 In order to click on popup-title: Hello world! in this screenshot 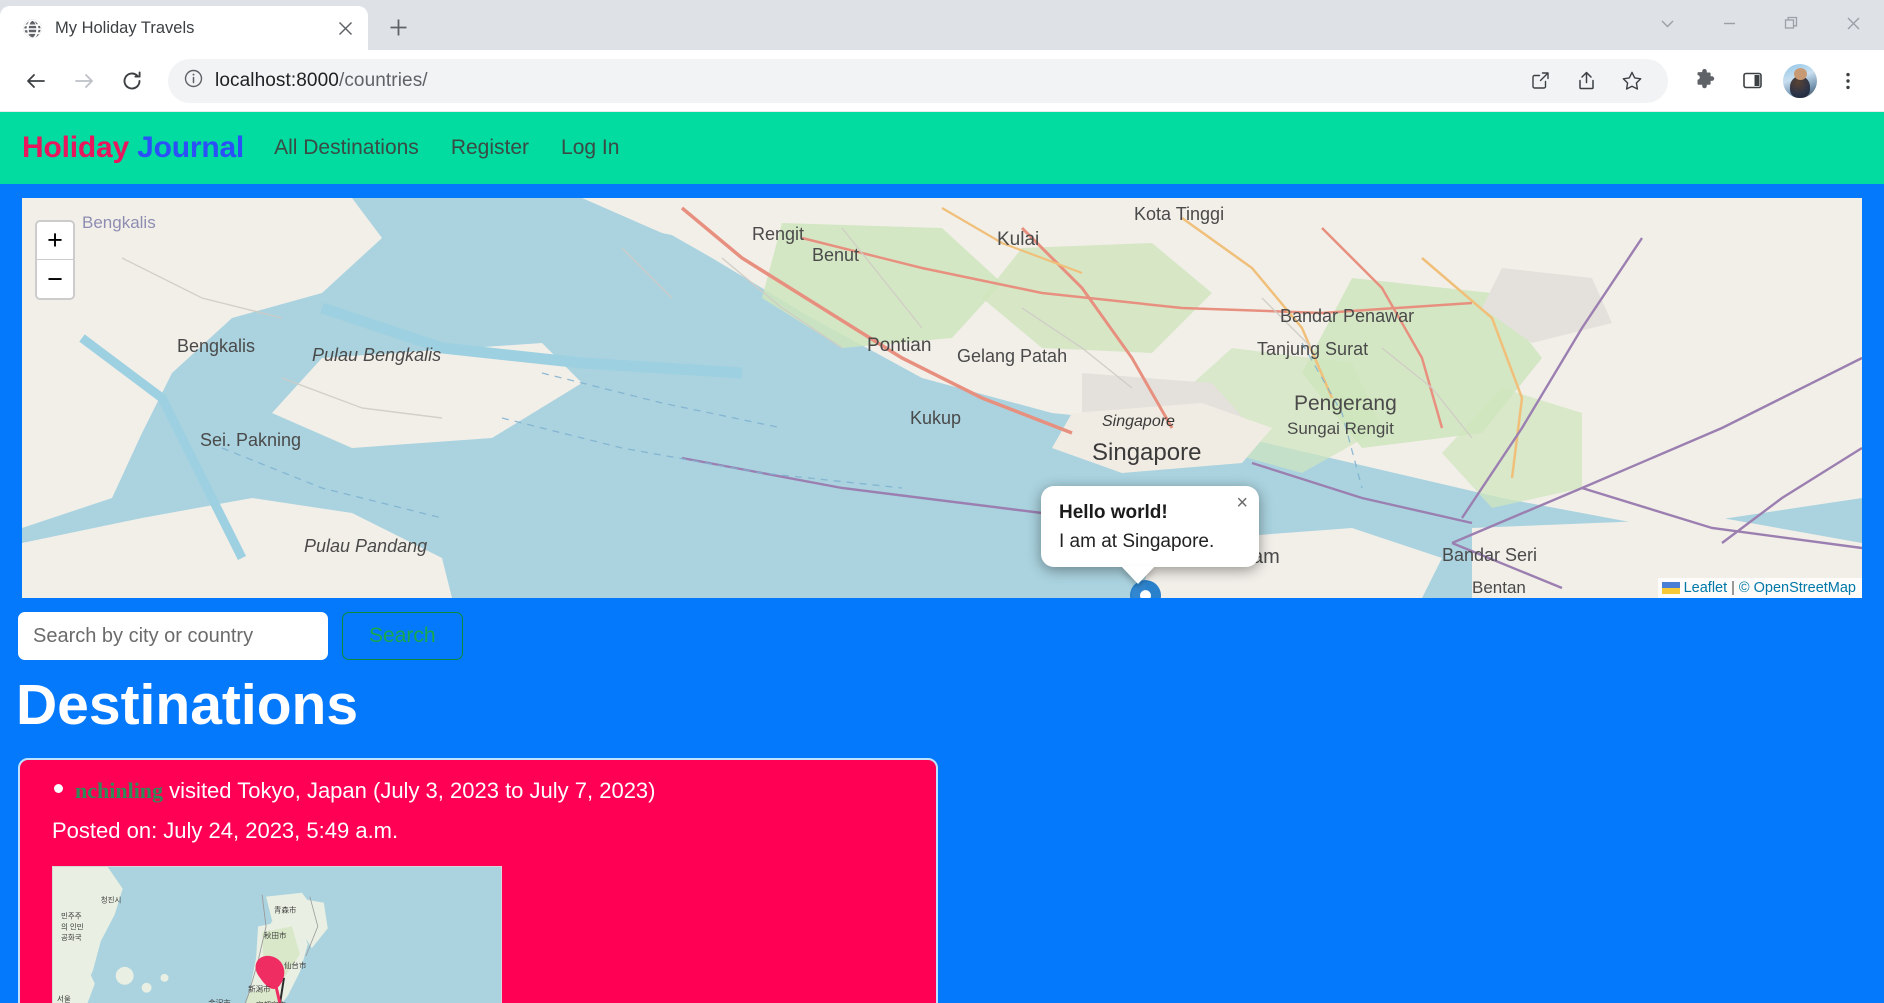, I will do `click(1113, 512)`.